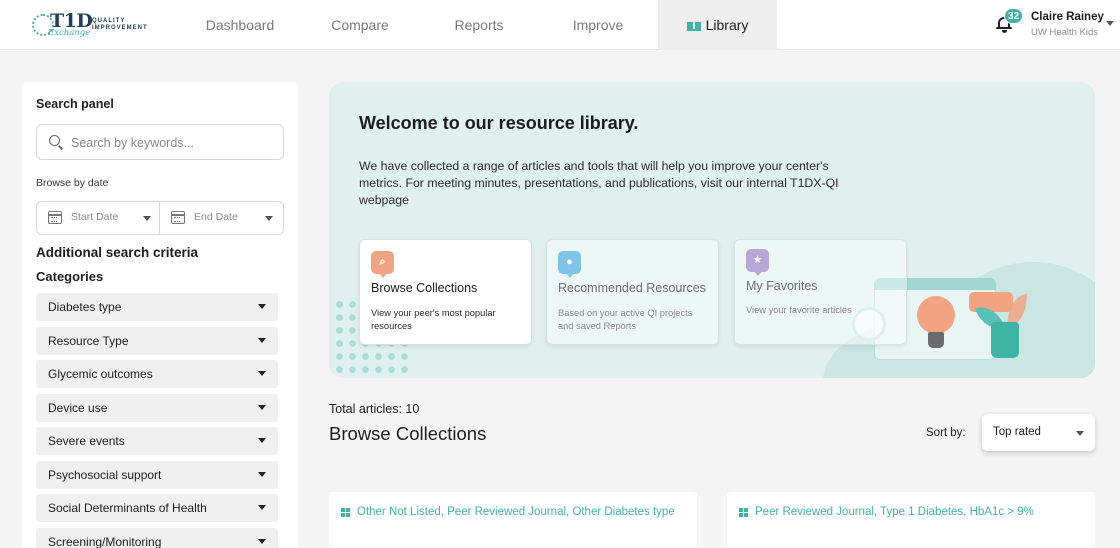 The image size is (1120, 548). I want to click on category-psychosocial-support: Psychosocial support, so click(157, 475).